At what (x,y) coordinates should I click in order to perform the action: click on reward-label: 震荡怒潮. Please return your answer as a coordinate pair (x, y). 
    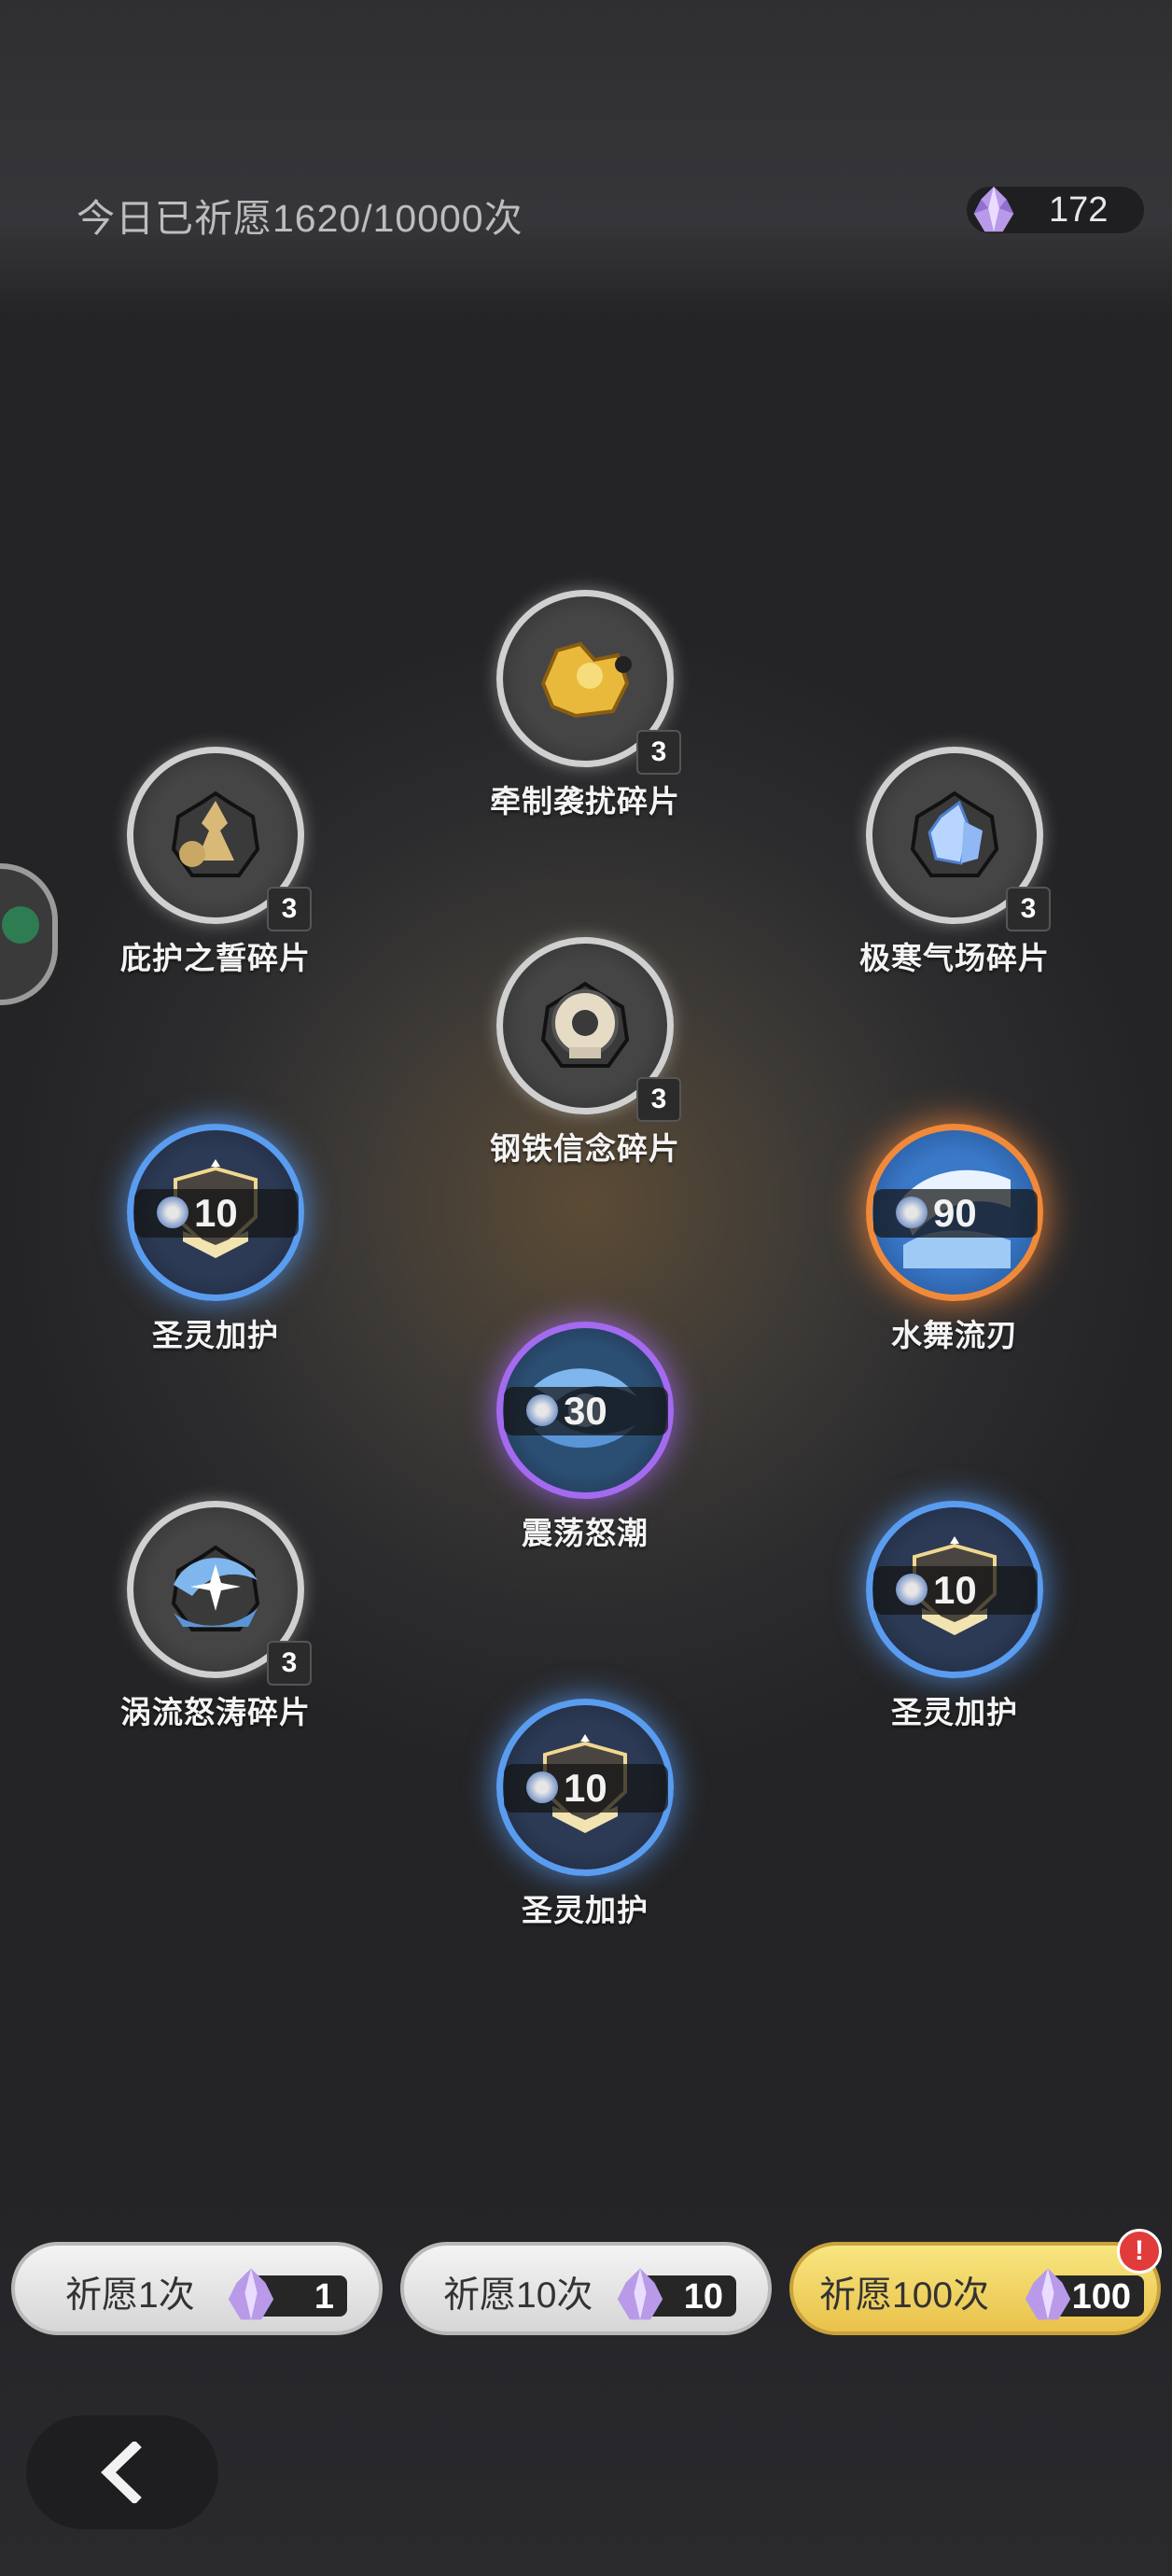
    Looking at the image, I should click on (585, 1533).